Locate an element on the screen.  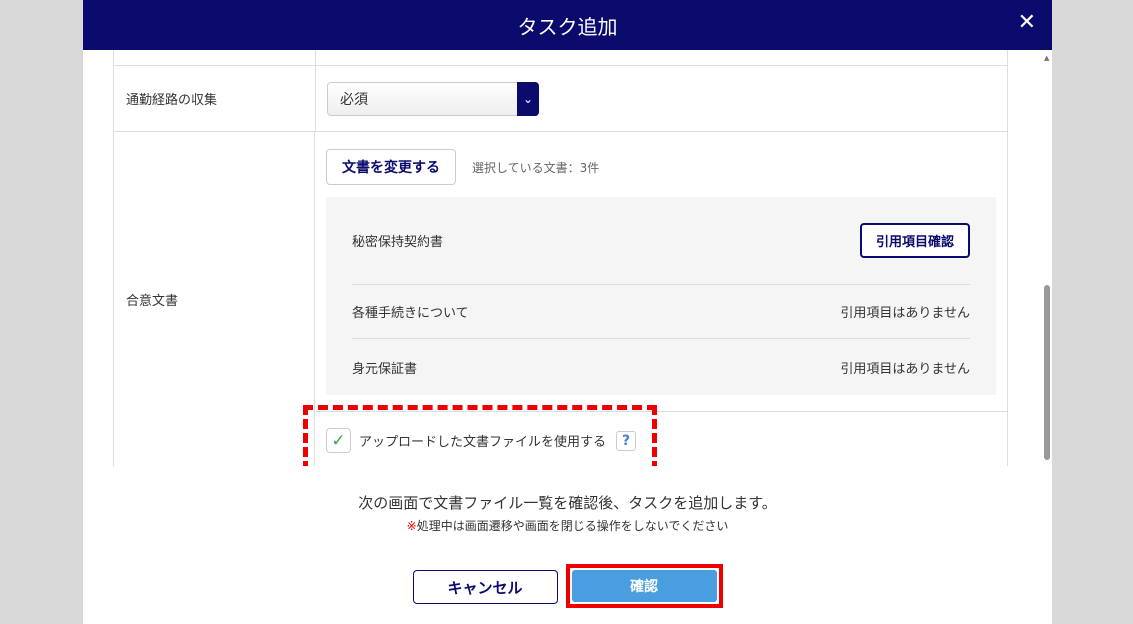
list-item: 身元保証書 引用項目はありません is located at coordinates (661, 367).